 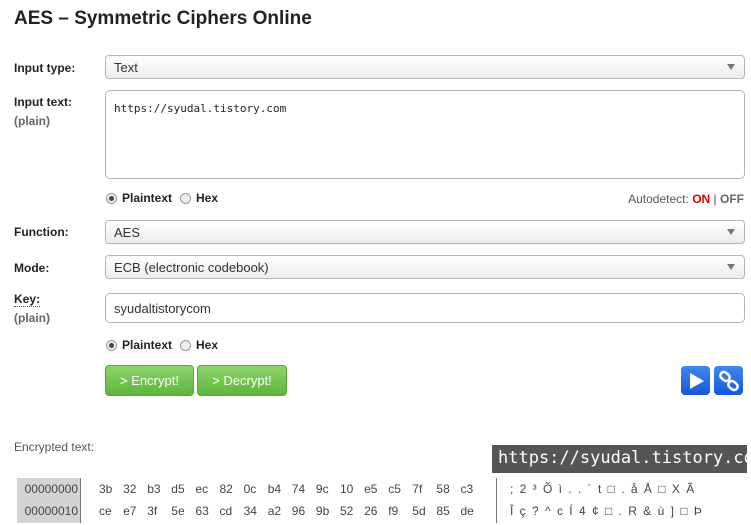 I want to click on hex-byte: e7, so click(x=130, y=511).